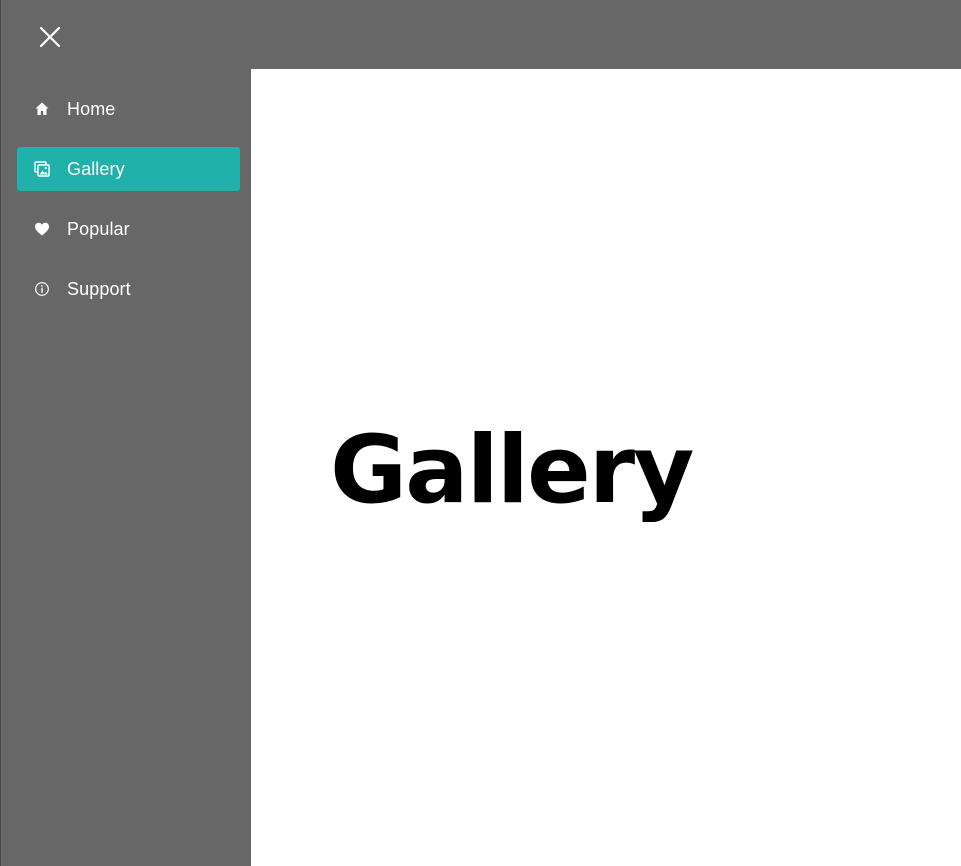 The image size is (961, 866). I want to click on home-icon, so click(42, 109).